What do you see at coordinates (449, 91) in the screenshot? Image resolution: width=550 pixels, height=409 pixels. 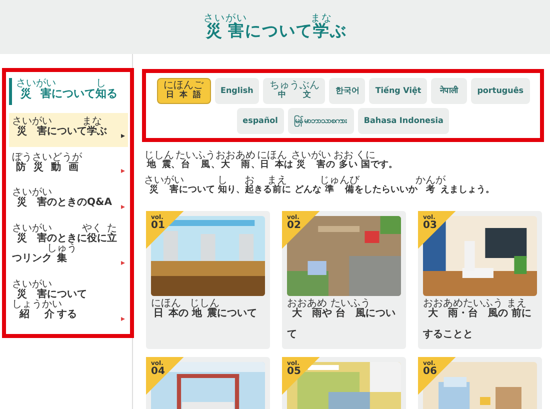 I see `language-button: नेपाली` at bounding box center [449, 91].